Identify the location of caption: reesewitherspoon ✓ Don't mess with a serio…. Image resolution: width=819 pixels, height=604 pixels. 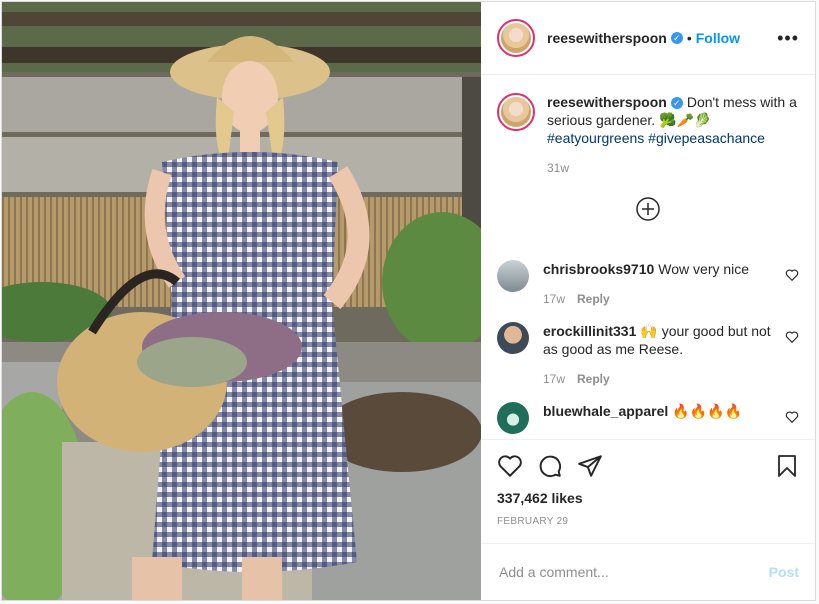
(648, 135).